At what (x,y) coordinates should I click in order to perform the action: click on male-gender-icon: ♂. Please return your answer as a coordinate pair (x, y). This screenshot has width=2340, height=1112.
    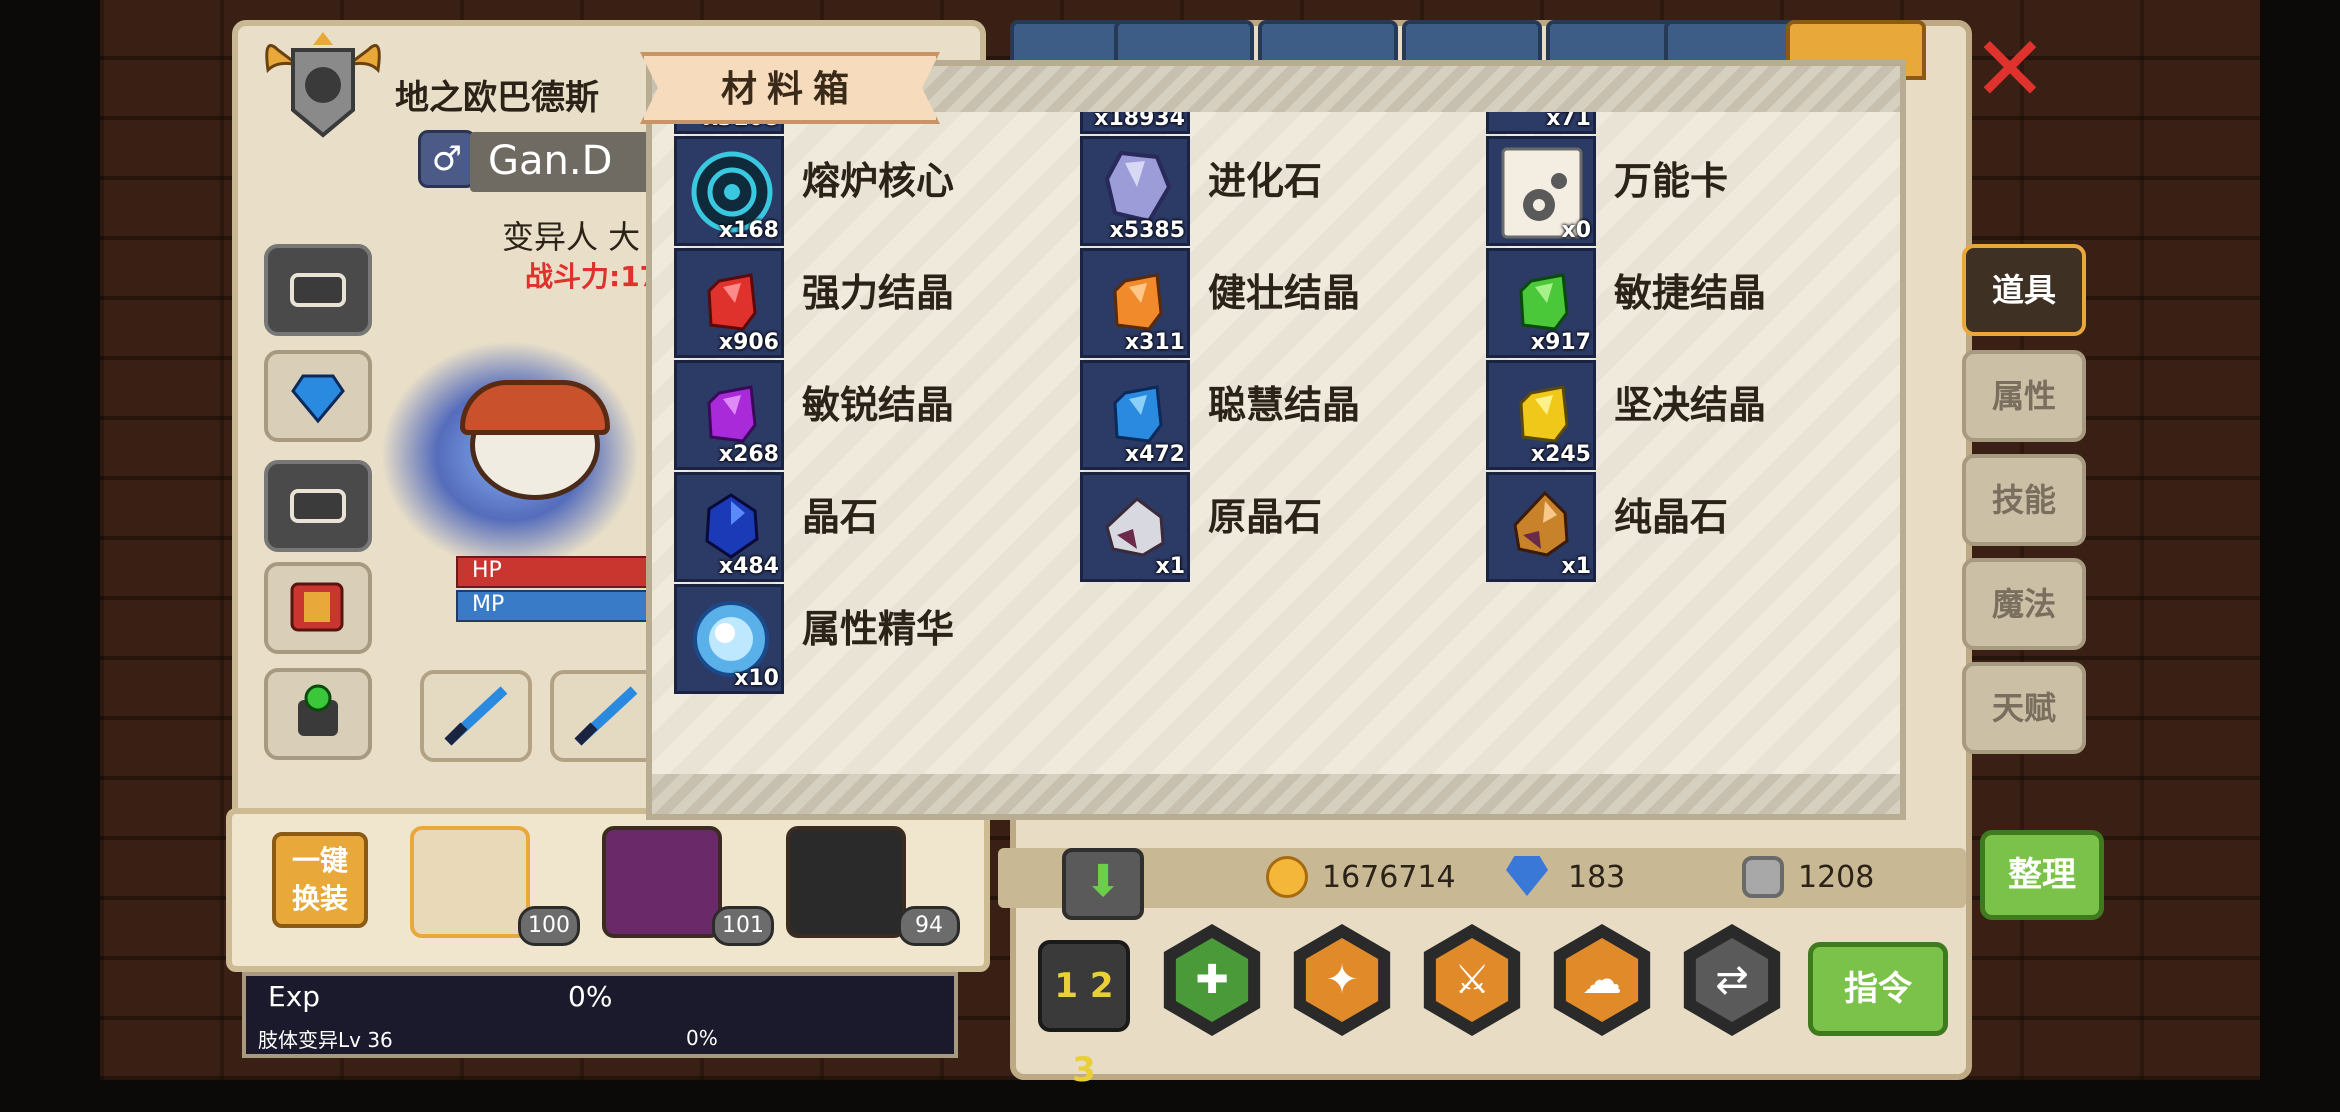
    Looking at the image, I should click on (447, 159).